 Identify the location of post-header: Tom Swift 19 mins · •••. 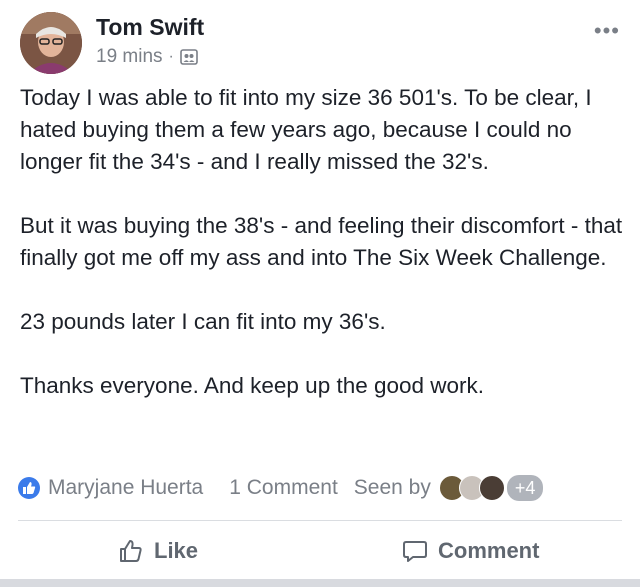
(320, 47).